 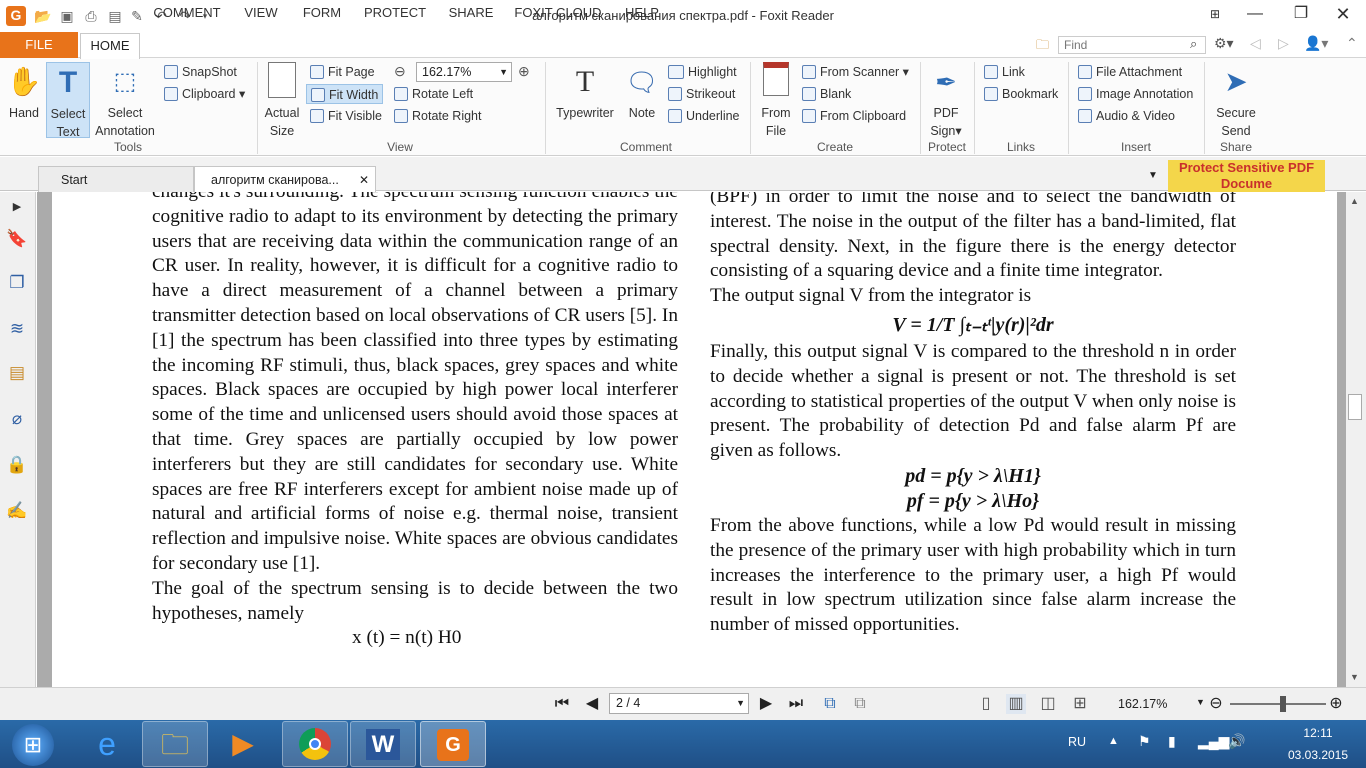 I want to click on find-folder-icon: 🗀, so click(x=1045, y=45).